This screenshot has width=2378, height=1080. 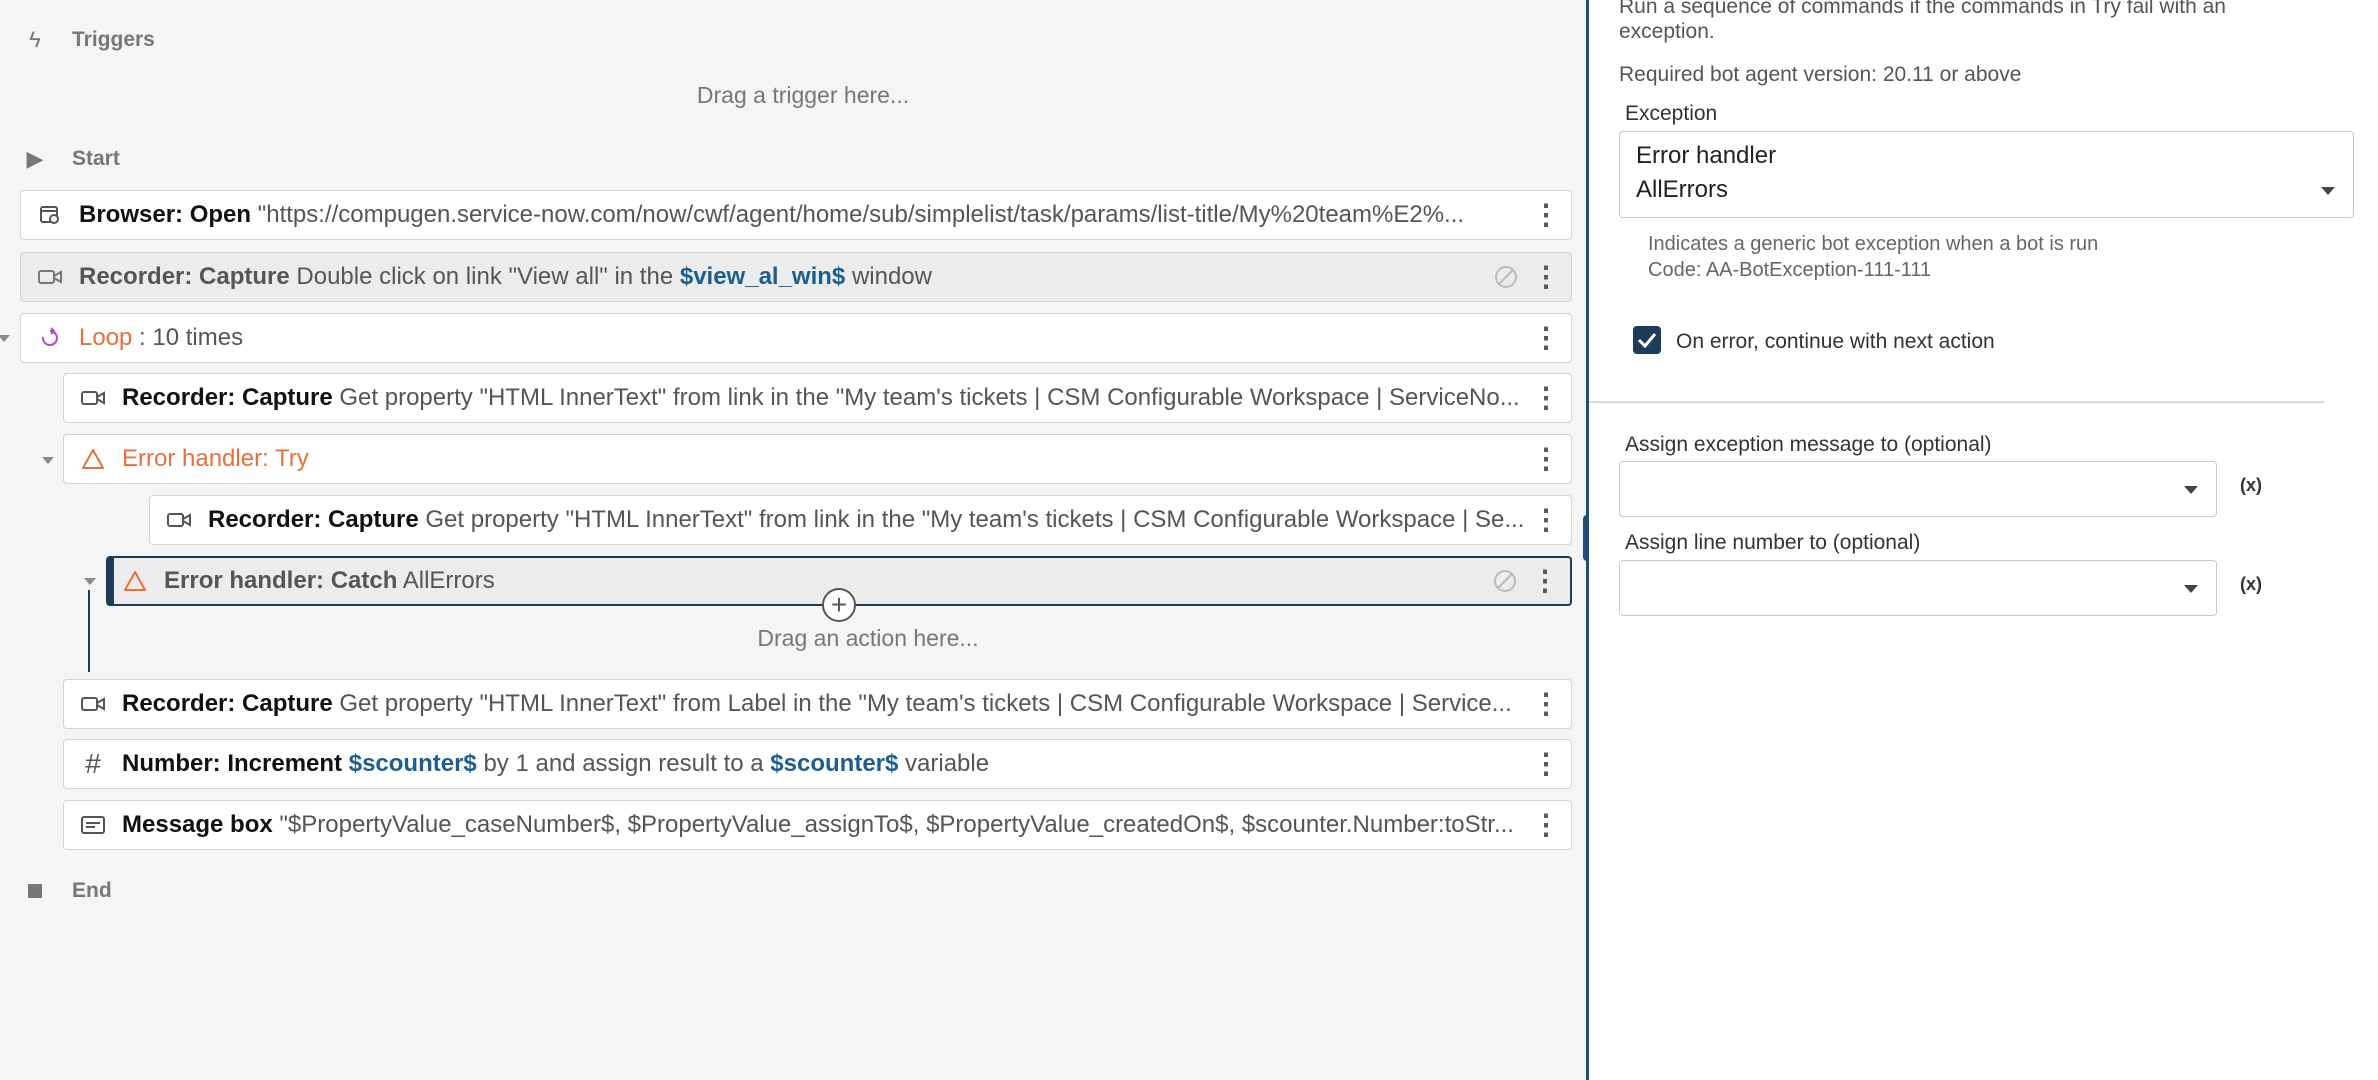 I want to click on exception-label: Exception, so click(x=1671, y=113).